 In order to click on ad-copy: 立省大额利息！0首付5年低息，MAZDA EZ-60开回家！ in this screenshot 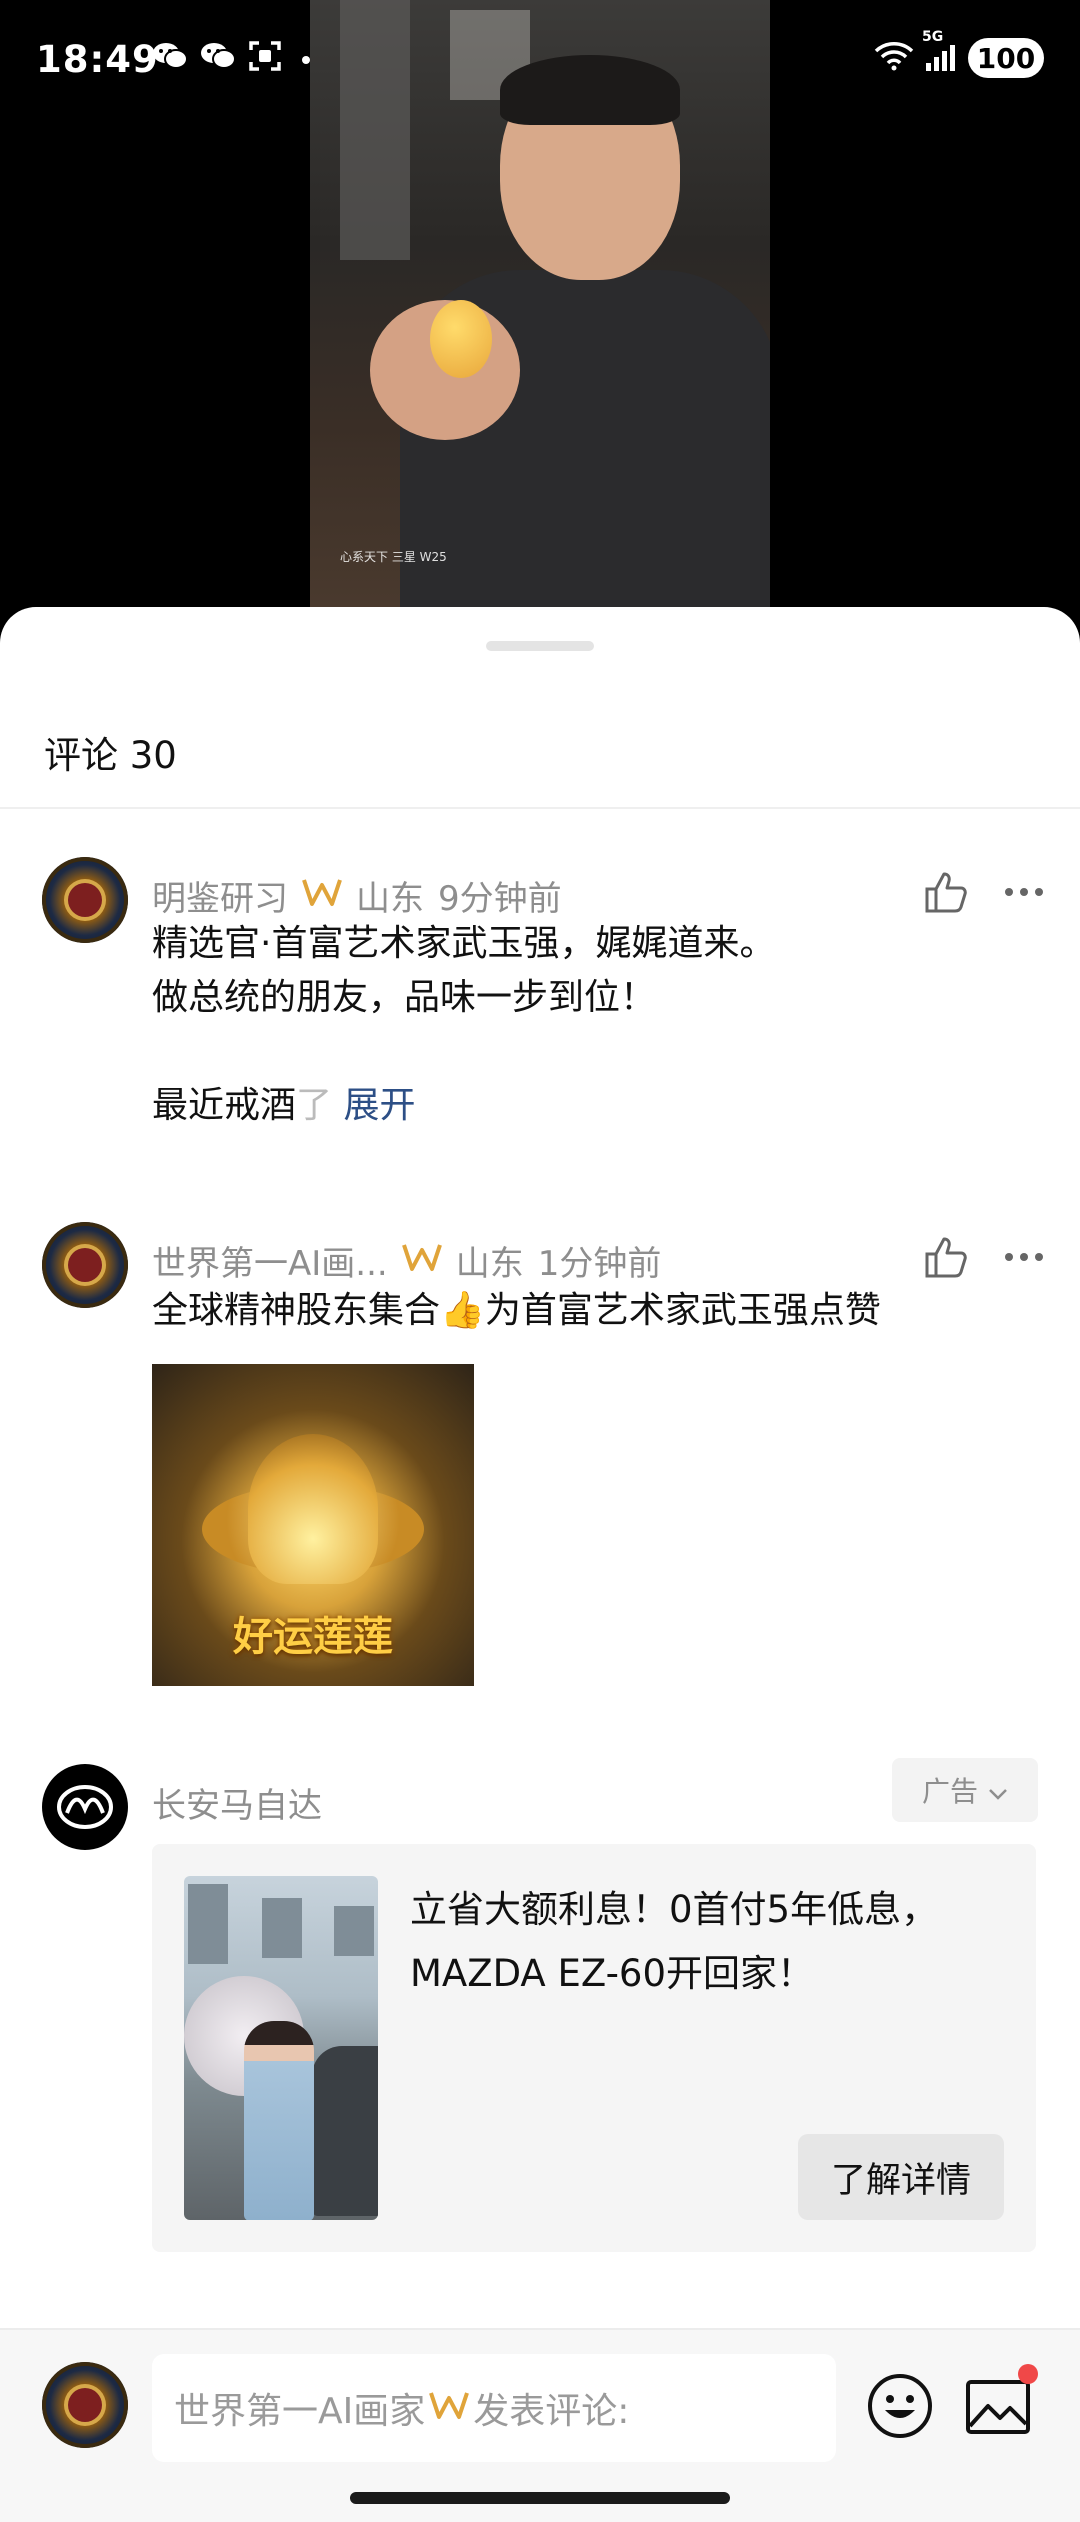, I will do `click(674, 1941)`.